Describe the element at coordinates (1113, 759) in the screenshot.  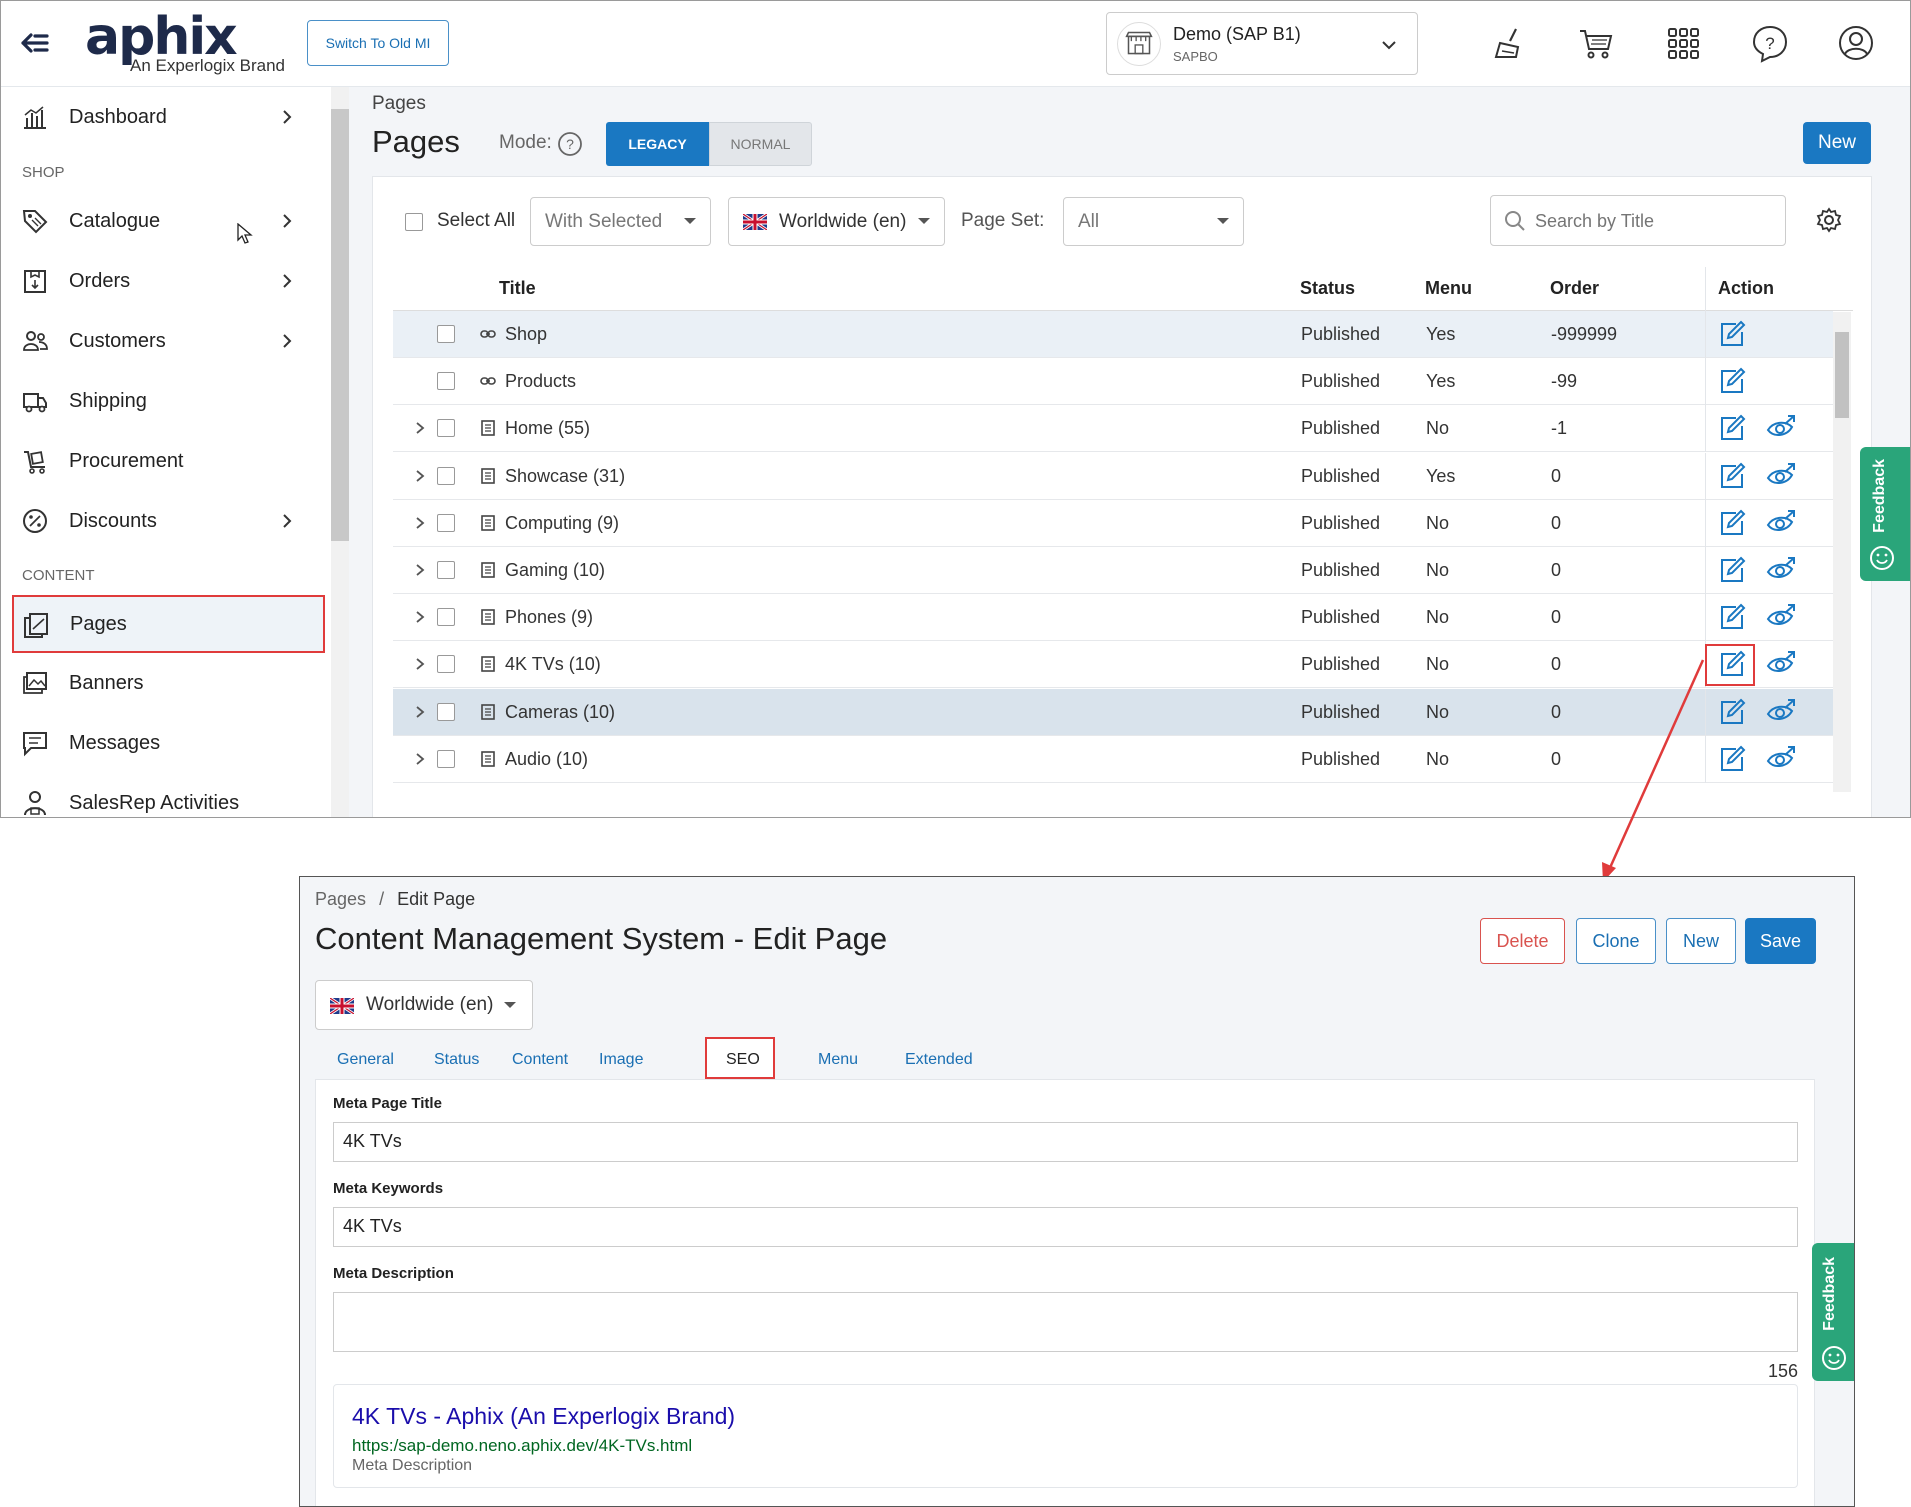
I see `table-row: Audio (10) Published No 0` at that location.